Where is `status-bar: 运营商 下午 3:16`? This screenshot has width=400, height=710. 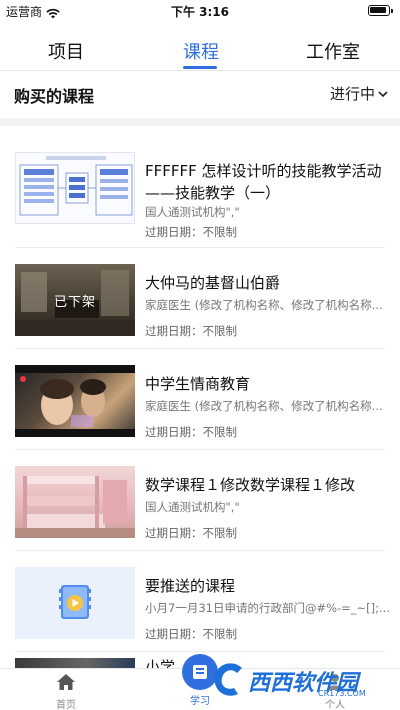
status-bar: 运营商 下午 3:16 is located at coordinates (200, 10).